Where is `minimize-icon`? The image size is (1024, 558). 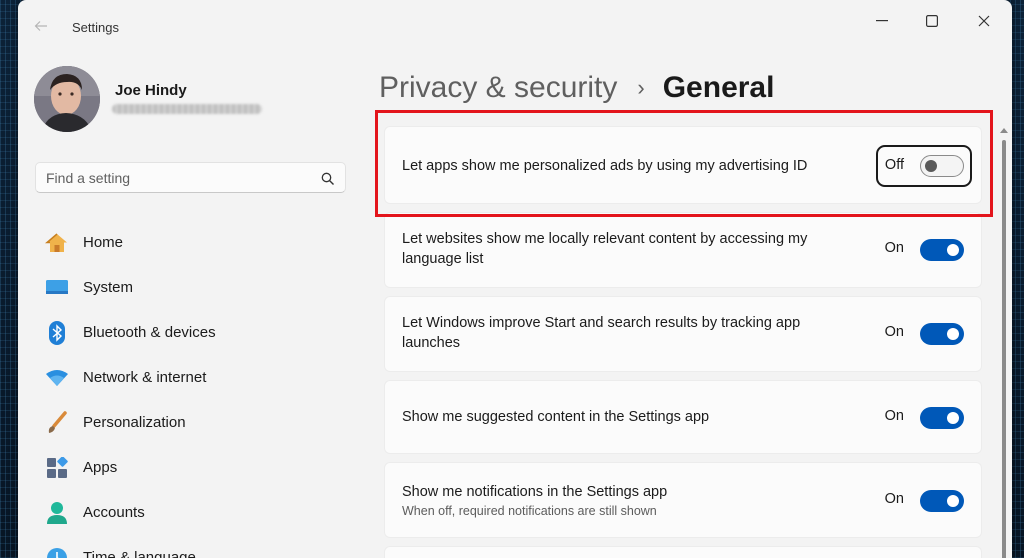 minimize-icon is located at coordinates (882, 21).